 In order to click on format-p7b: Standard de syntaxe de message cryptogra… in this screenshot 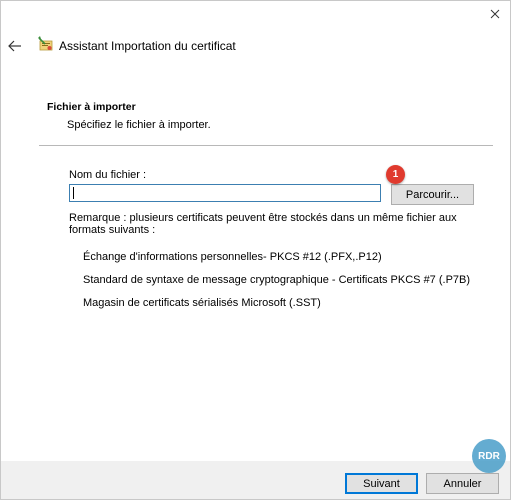, I will do `click(277, 280)`.